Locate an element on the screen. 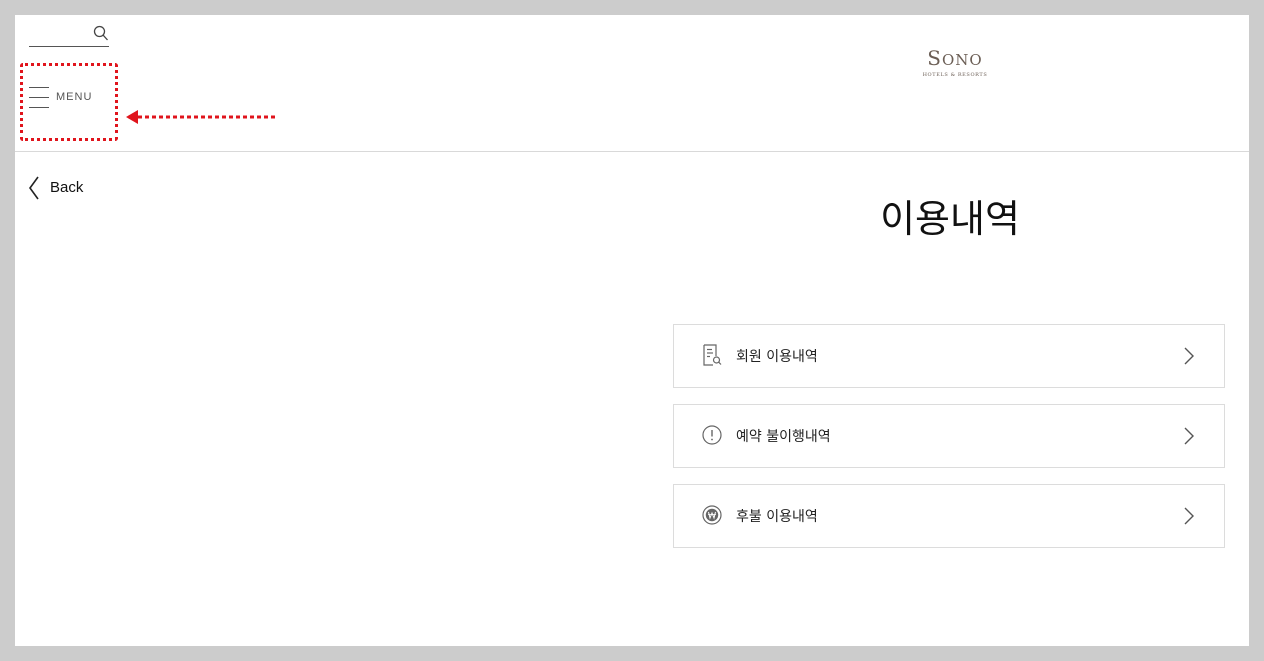 Image resolution: width=1264 pixels, height=661 pixels. logo-tagline: HOTELS & RESORTS is located at coordinates (955, 75).